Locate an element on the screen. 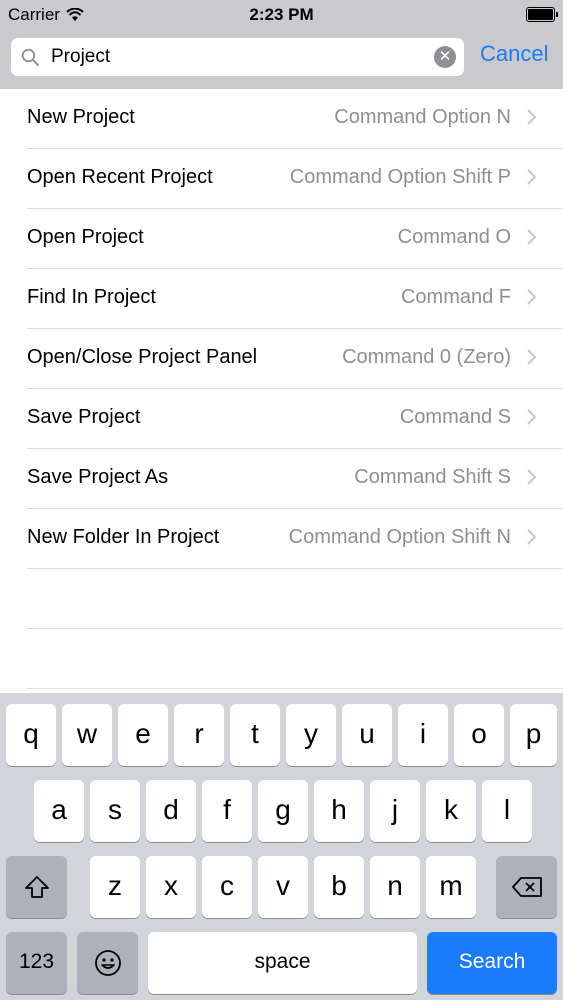  key-q: q is located at coordinates (31, 735).